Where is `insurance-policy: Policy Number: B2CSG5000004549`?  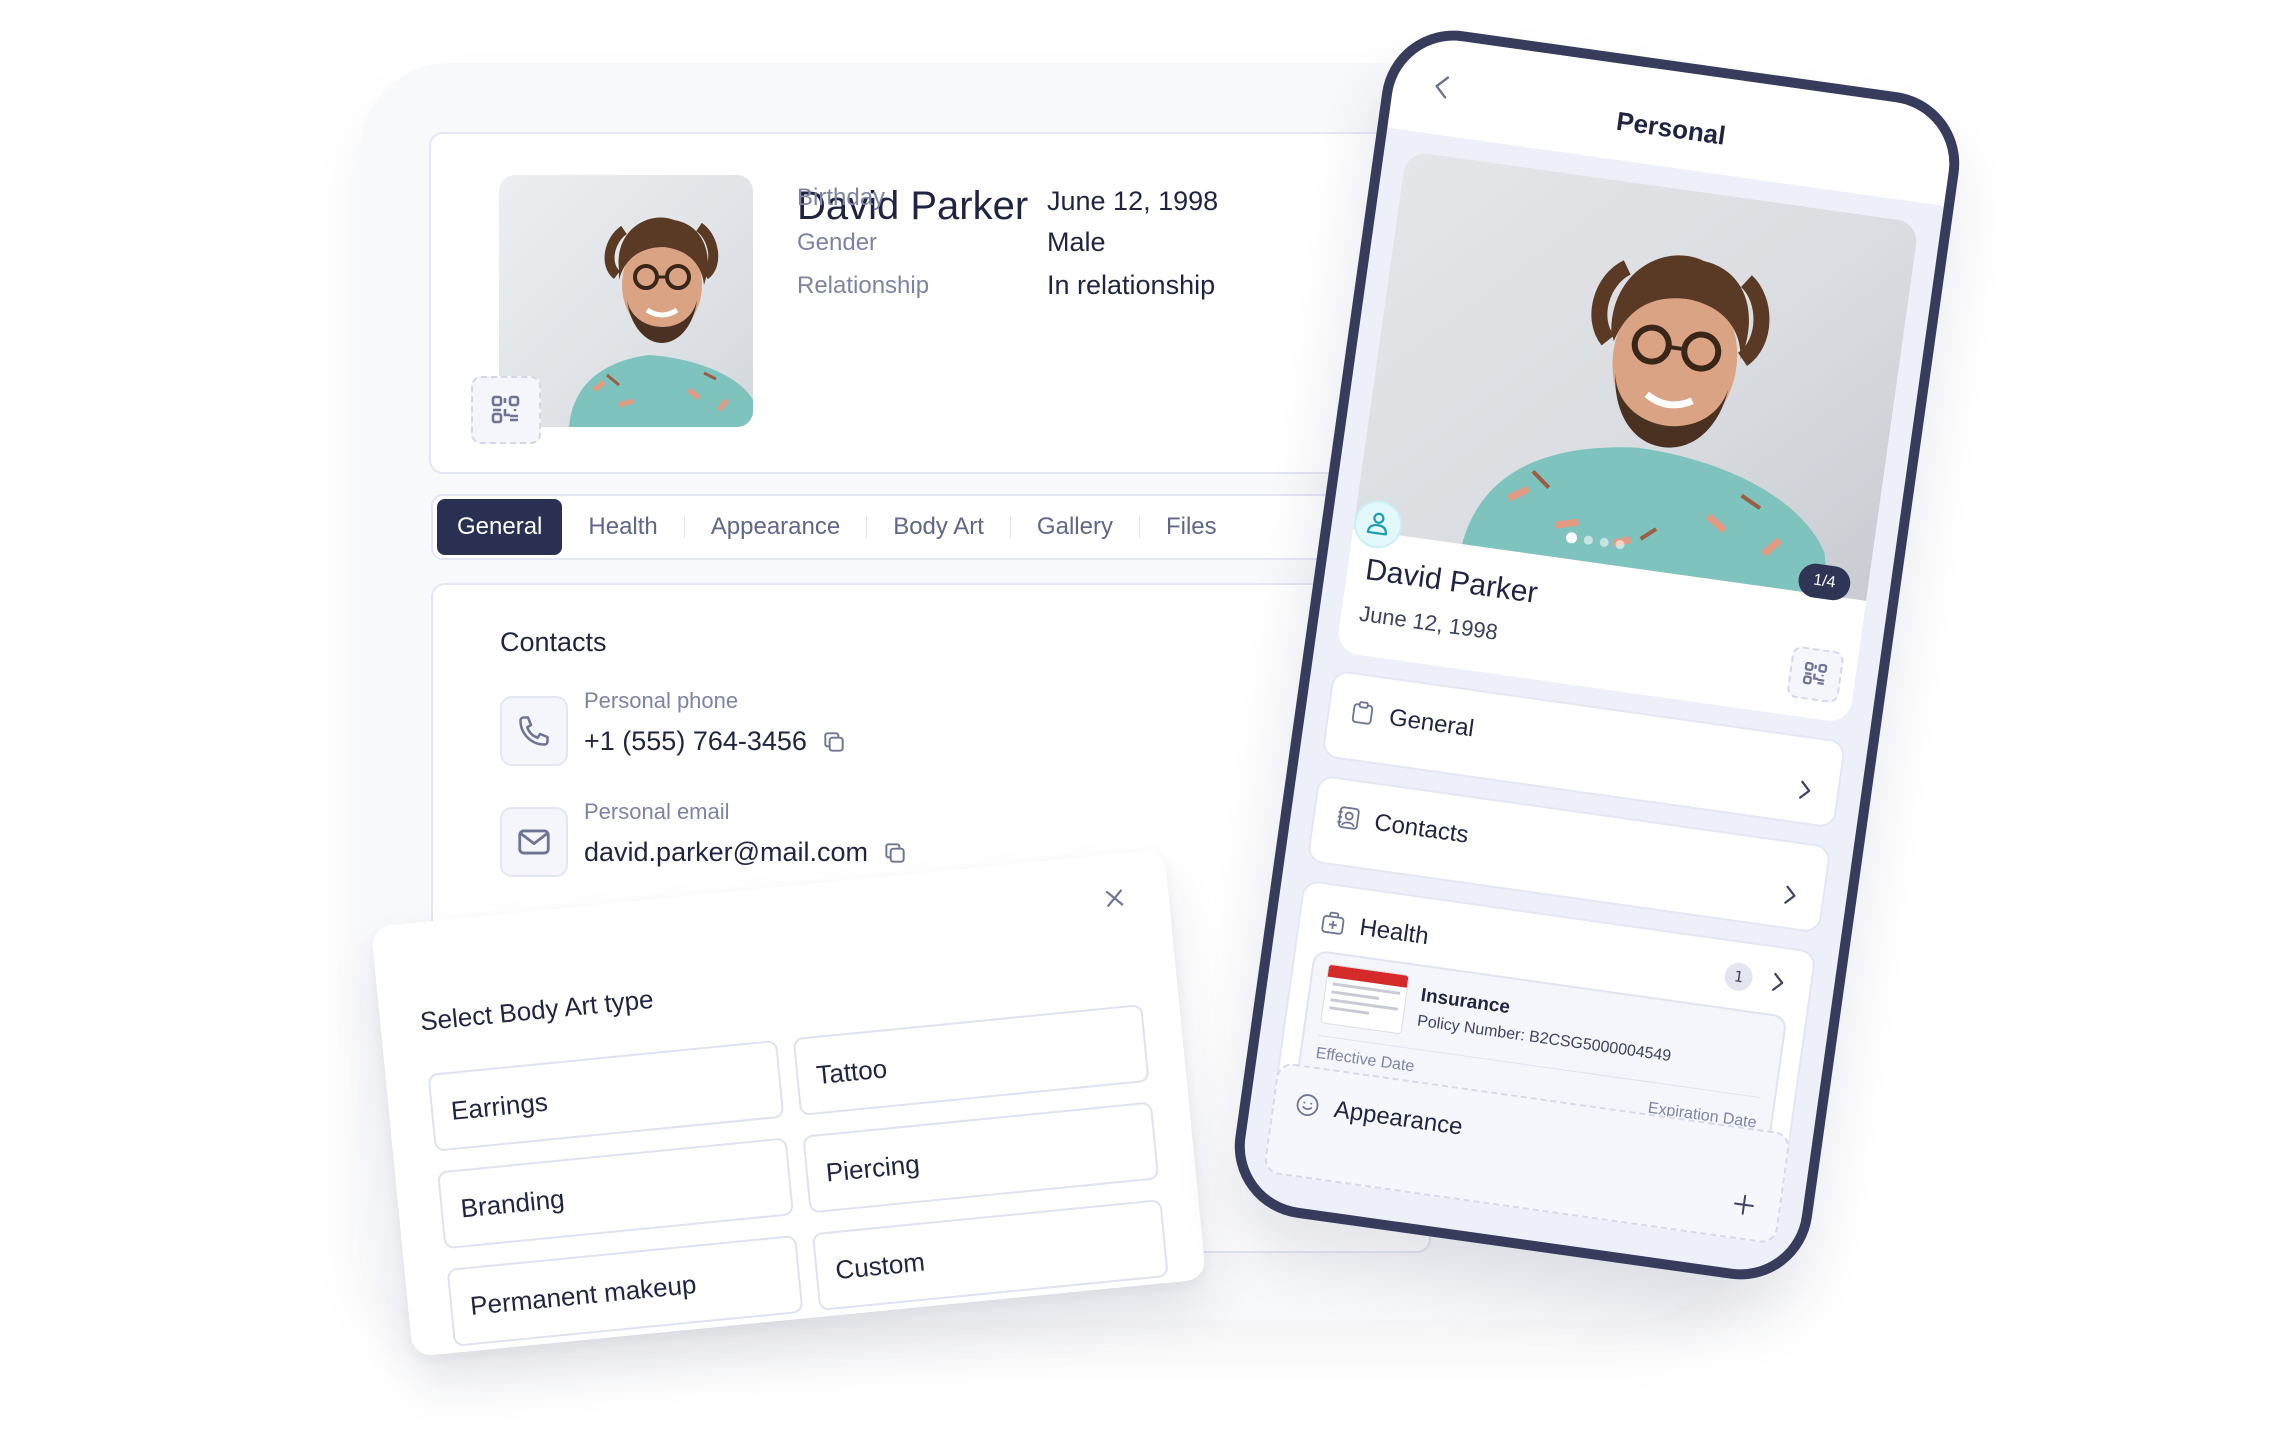
insurance-policy: Policy Number: B2CSG5000004549 is located at coordinates (1544, 1039).